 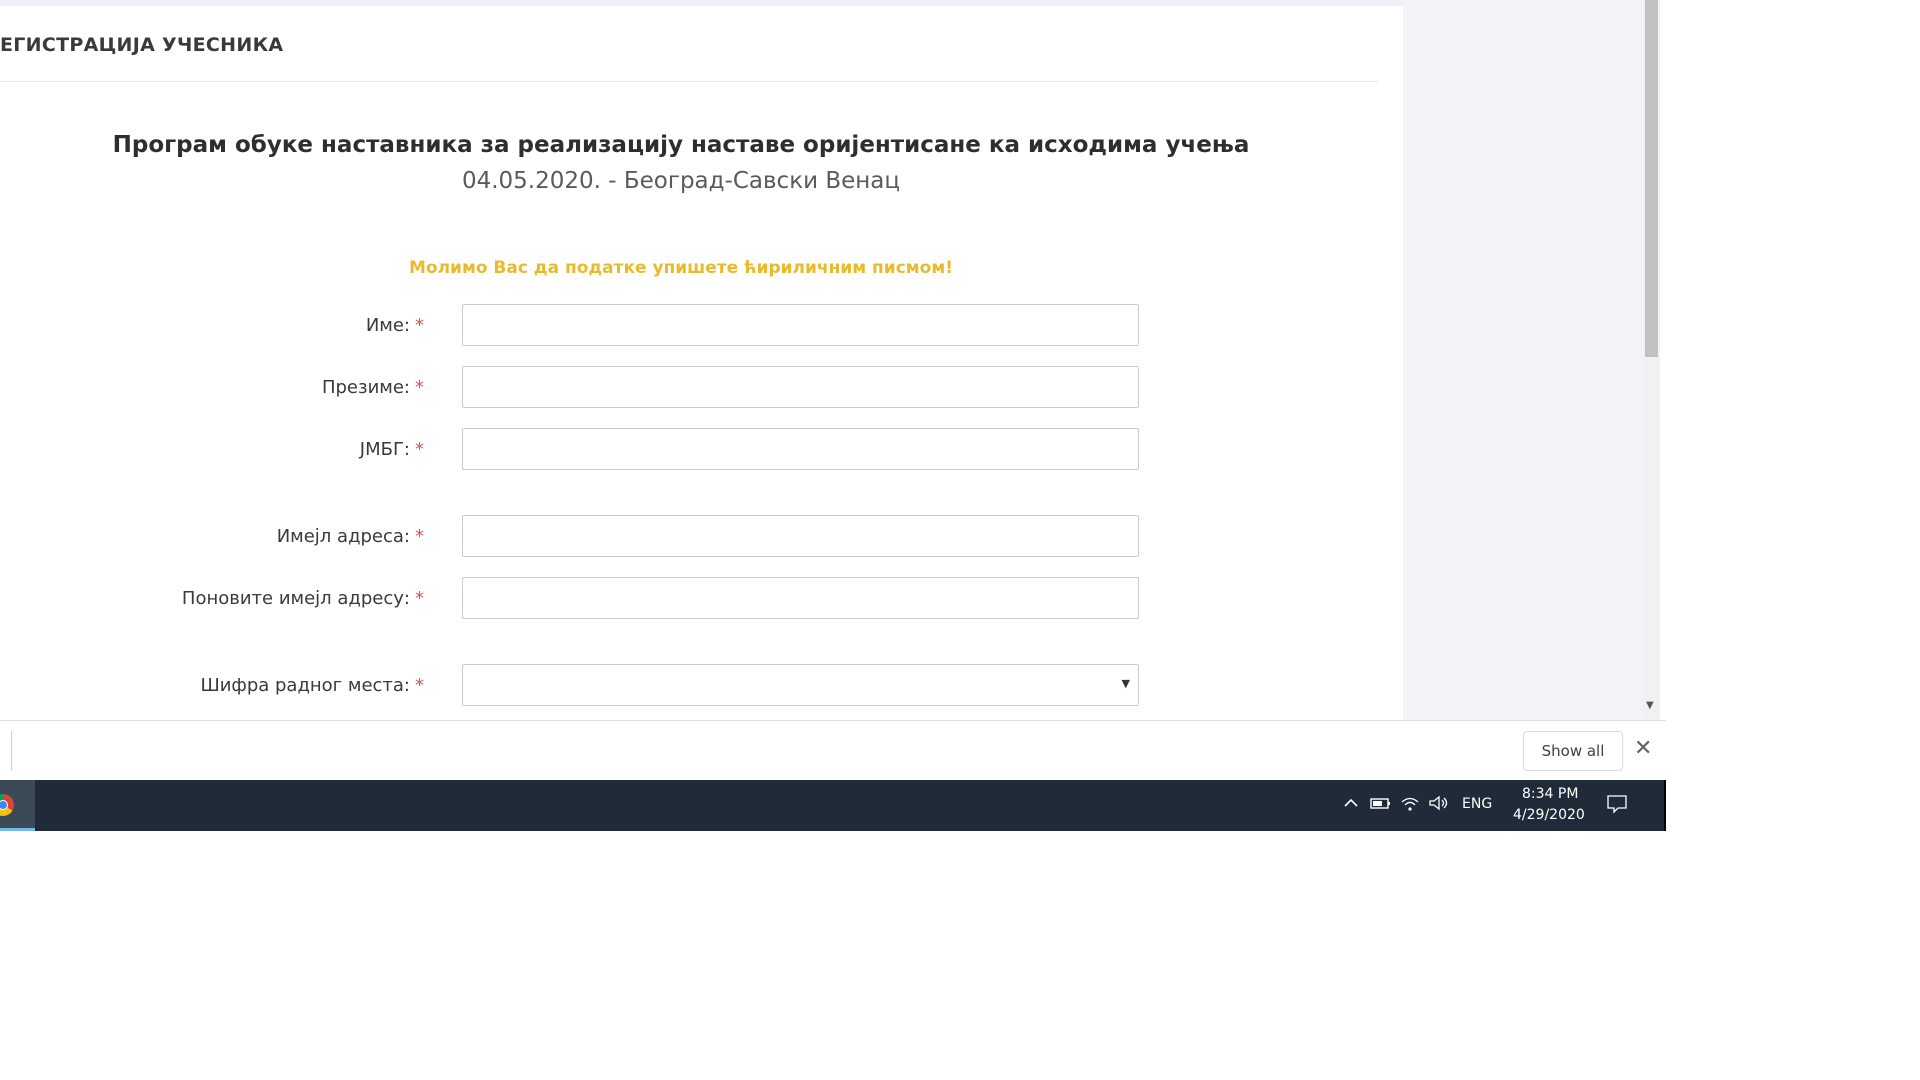 I want to click on chevron-up-icon, so click(x=1351, y=806).